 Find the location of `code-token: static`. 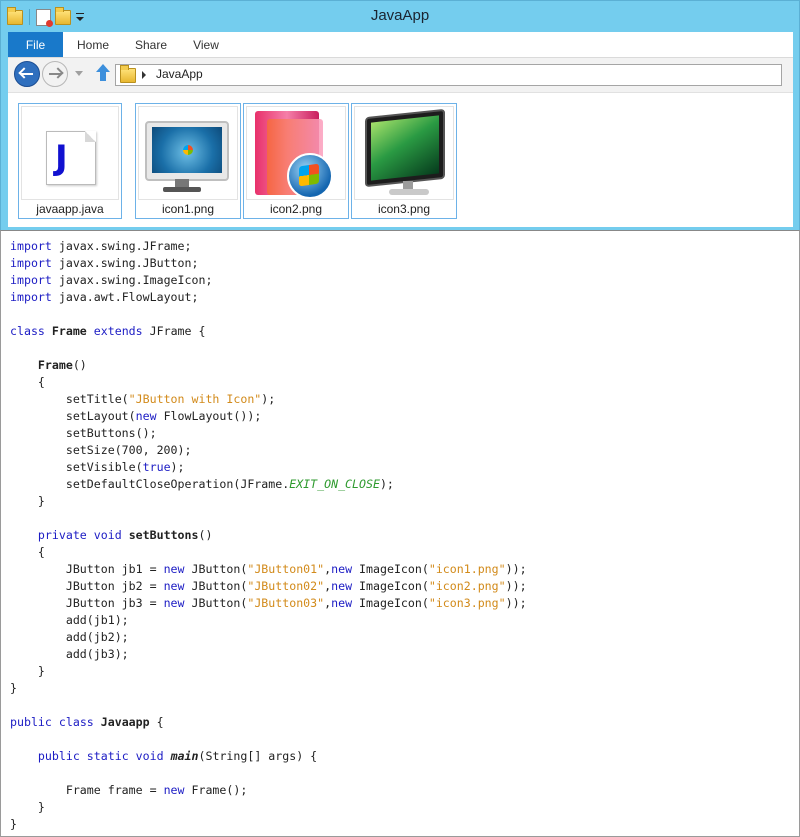

code-token: static is located at coordinates (107, 756).